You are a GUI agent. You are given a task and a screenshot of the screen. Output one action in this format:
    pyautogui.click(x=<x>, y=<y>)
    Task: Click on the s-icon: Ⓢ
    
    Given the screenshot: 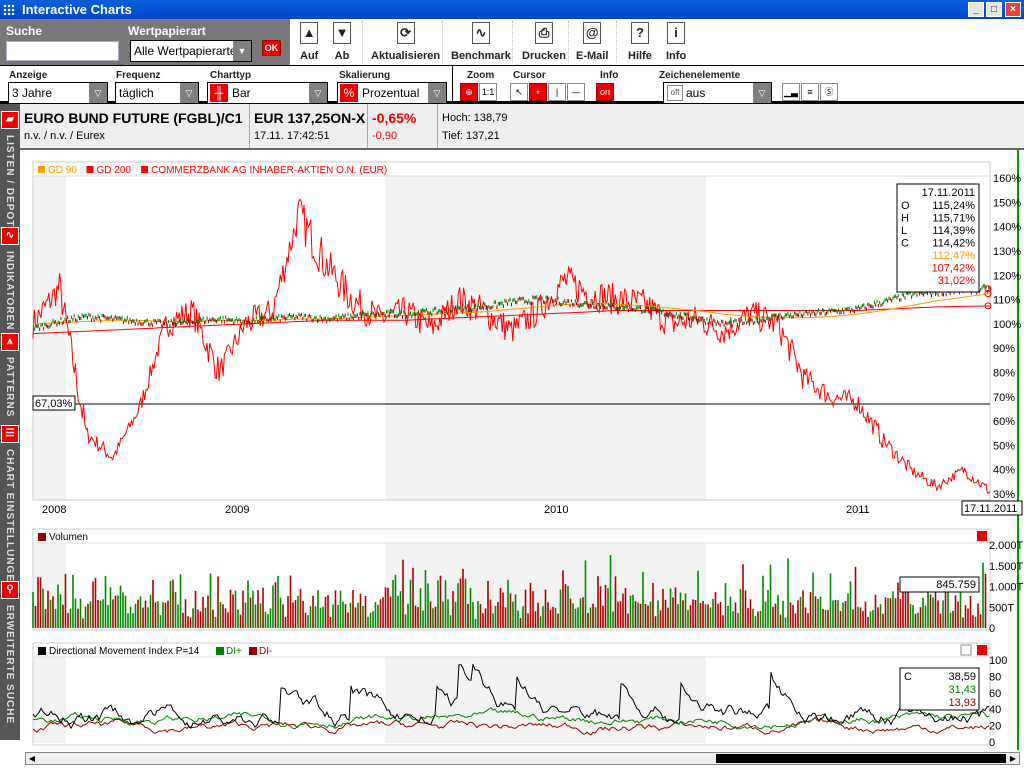 What is the action you would take?
    pyautogui.click(x=829, y=92)
    